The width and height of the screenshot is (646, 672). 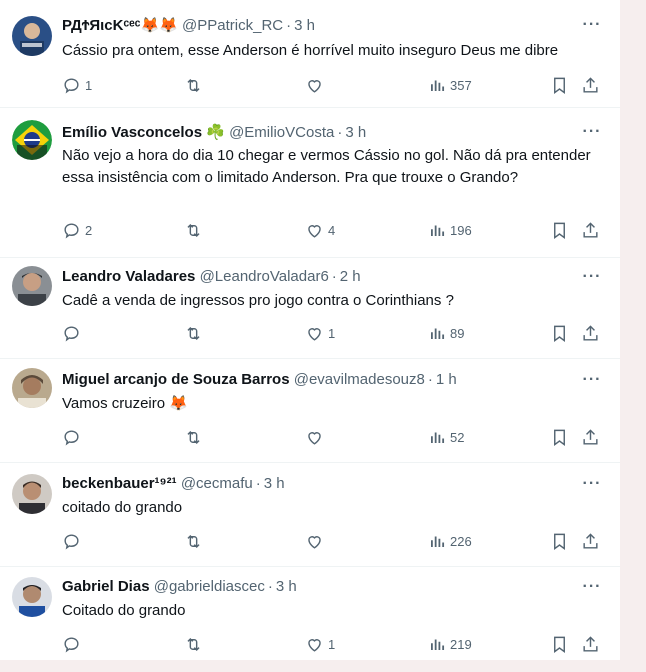 I want to click on retweet-icon, so click(x=193, y=541).